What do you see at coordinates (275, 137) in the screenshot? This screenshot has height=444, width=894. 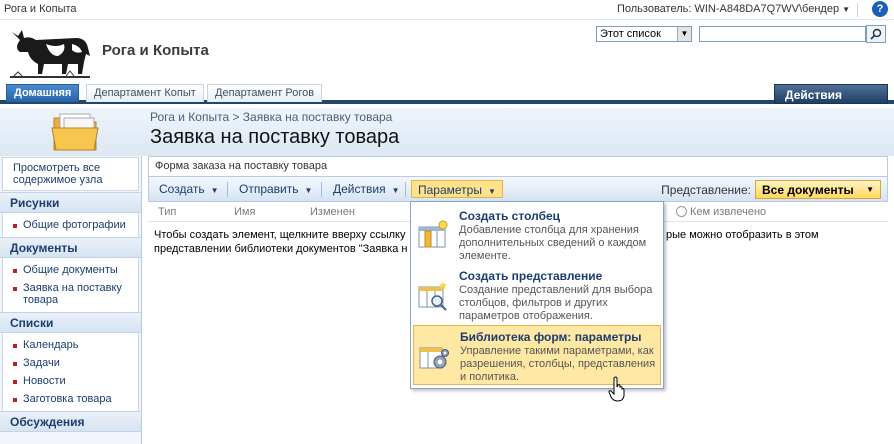 I see `page-title: Заявка на поставку товара` at bounding box center [275, 137].